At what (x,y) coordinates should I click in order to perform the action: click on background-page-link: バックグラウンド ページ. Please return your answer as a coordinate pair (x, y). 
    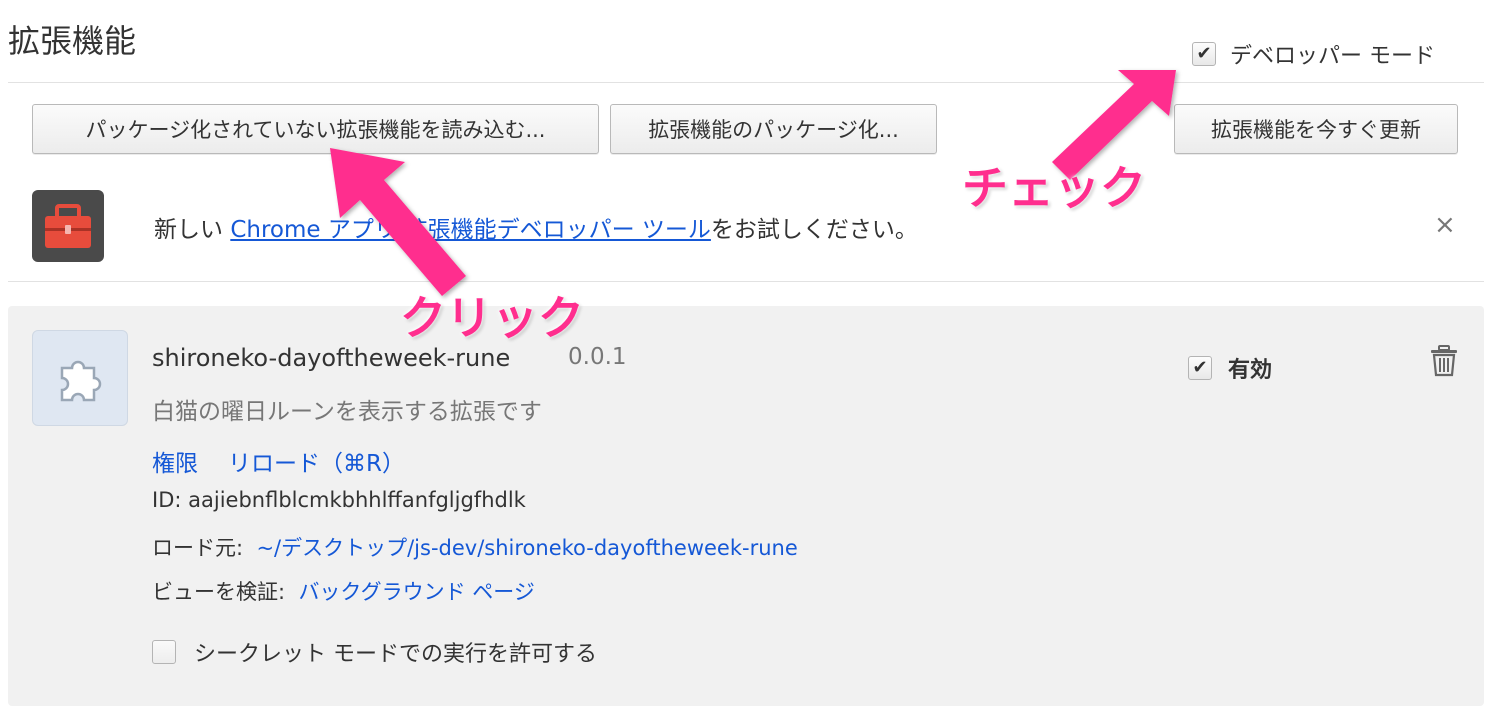
    Looking at the image, I should click on (416, 592).